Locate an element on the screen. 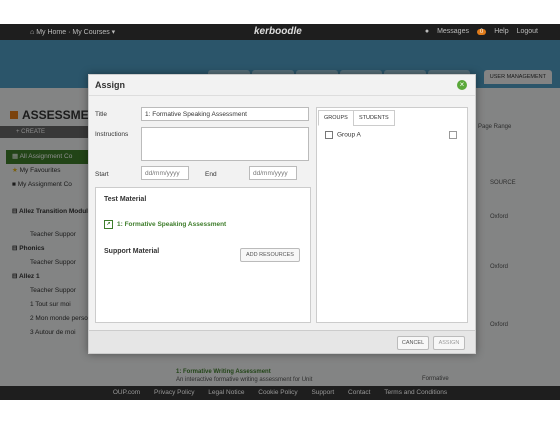 This screenshot has width=560, height=424. footer-link: Cookie Policy is located at coordinates (277, 392).